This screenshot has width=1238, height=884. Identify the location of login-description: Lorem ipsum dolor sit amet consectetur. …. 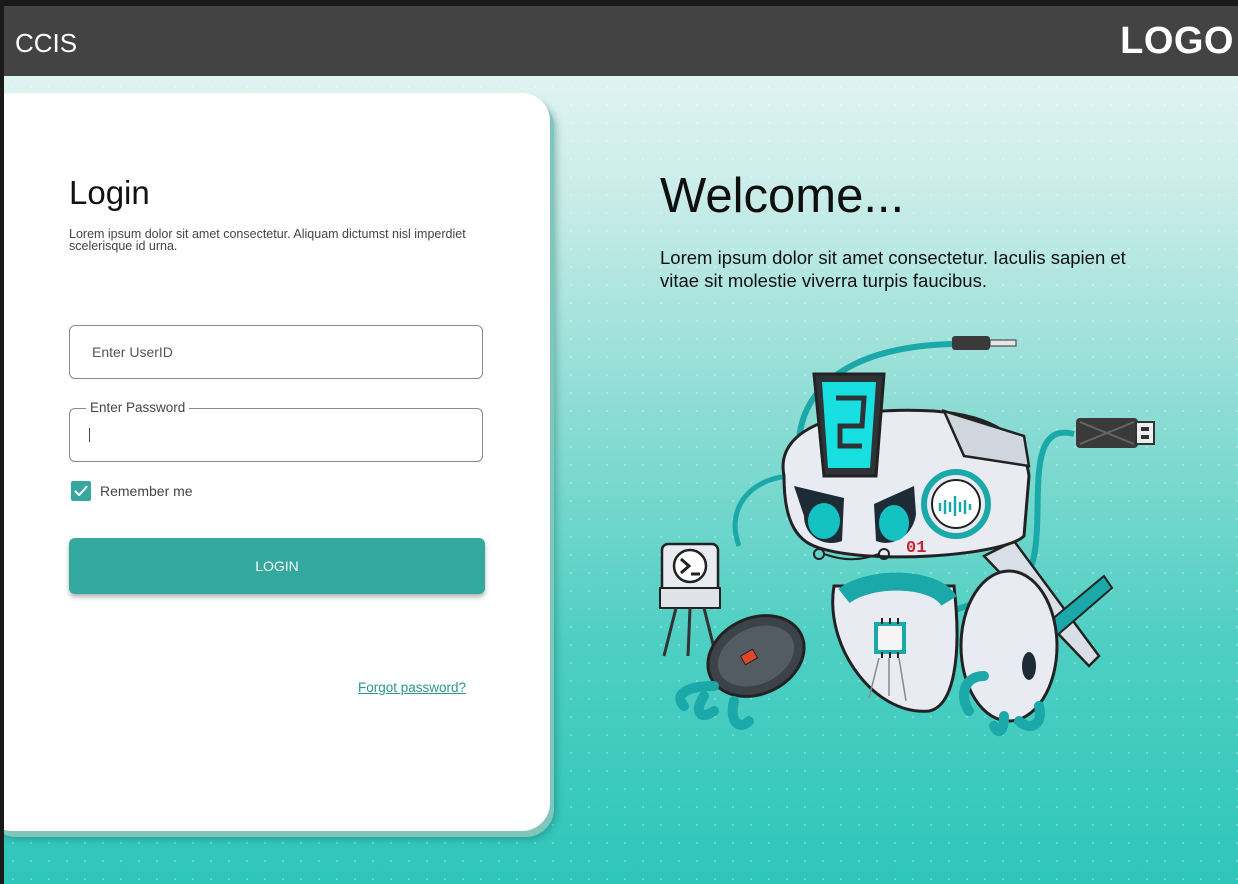
(267, 240).